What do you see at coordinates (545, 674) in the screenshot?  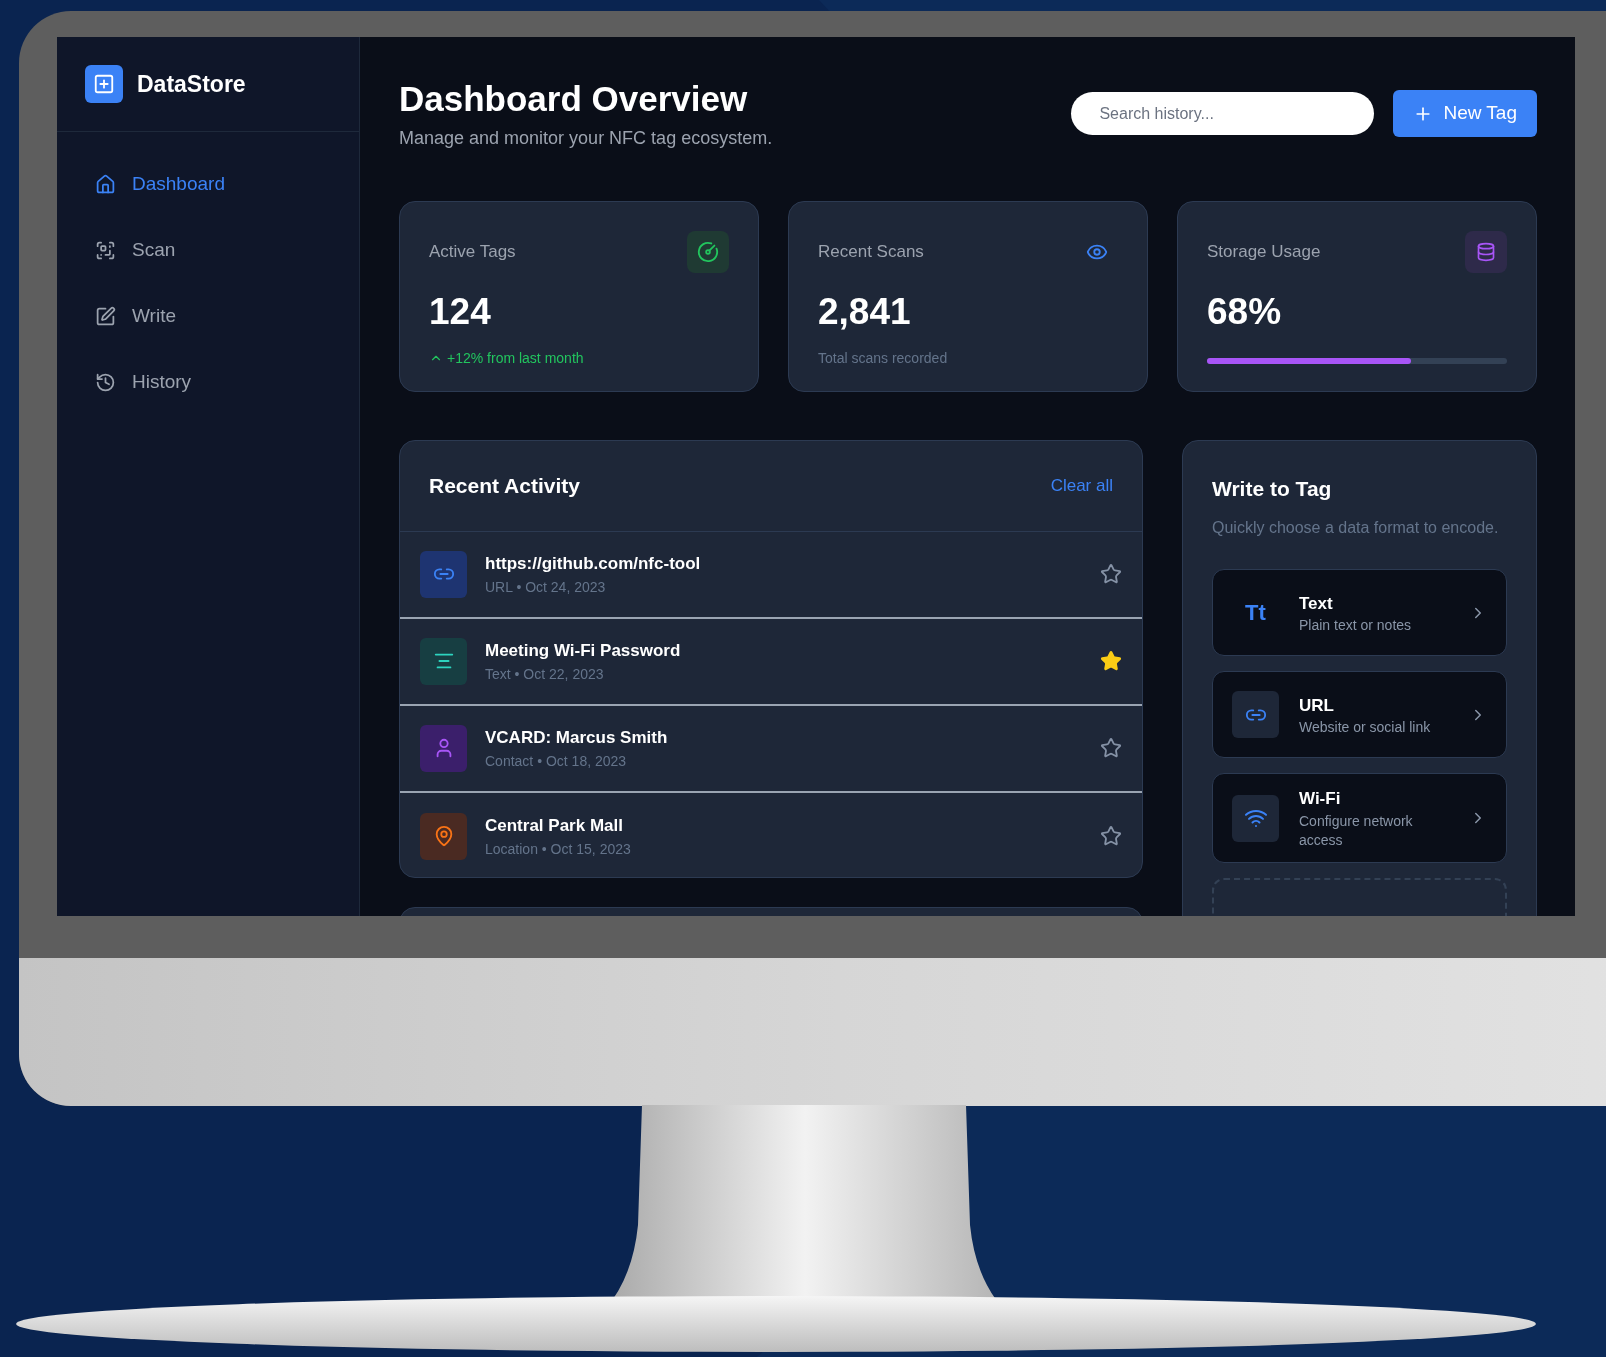 I see `activity-meta: Text • Oct 22, 2023` at bounding box center [545, 674].